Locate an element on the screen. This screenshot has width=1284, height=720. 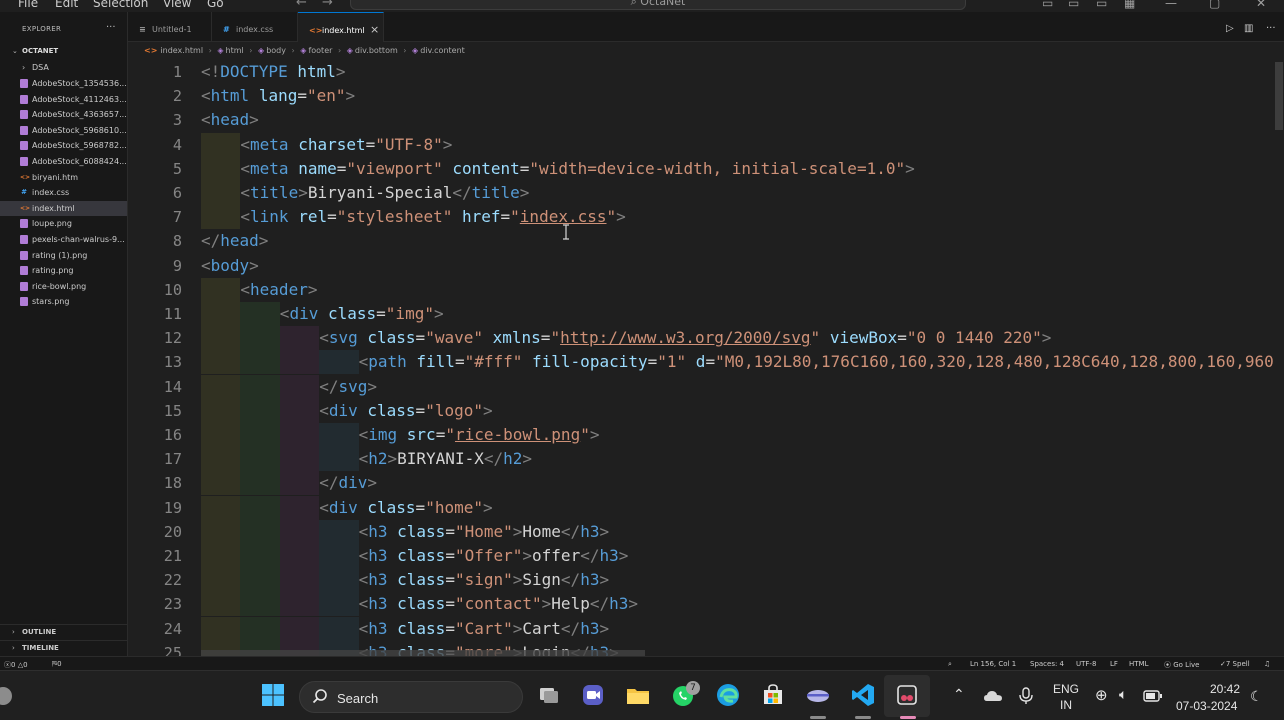
breadcrumb-item: footer is located at coordinates (320, 50).